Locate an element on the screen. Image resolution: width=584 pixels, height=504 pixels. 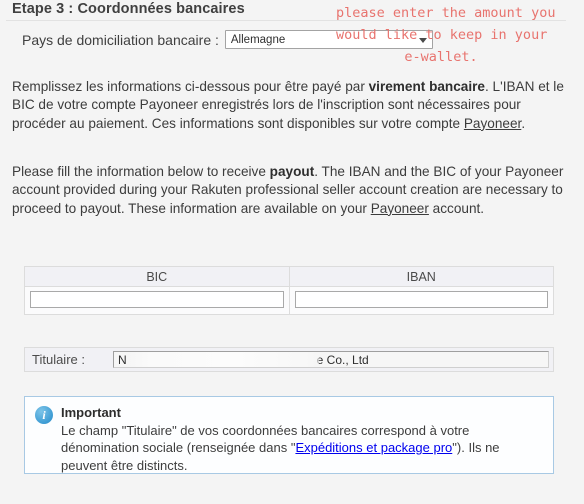
fr-bold-virement-bancaire: virement bancaire is located at coordinates (426, 86).